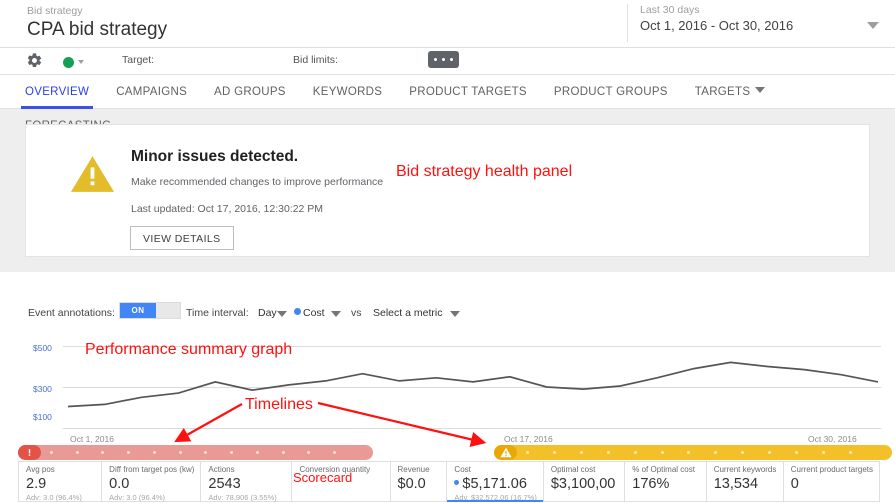 This screenshot has height=503, width=895. Describe the element at coordinates (247, 482) in the screenshot. I see `scorecard-metric-actions: Actions 2543 Adv: 78,906 (3.55%)` at that location.